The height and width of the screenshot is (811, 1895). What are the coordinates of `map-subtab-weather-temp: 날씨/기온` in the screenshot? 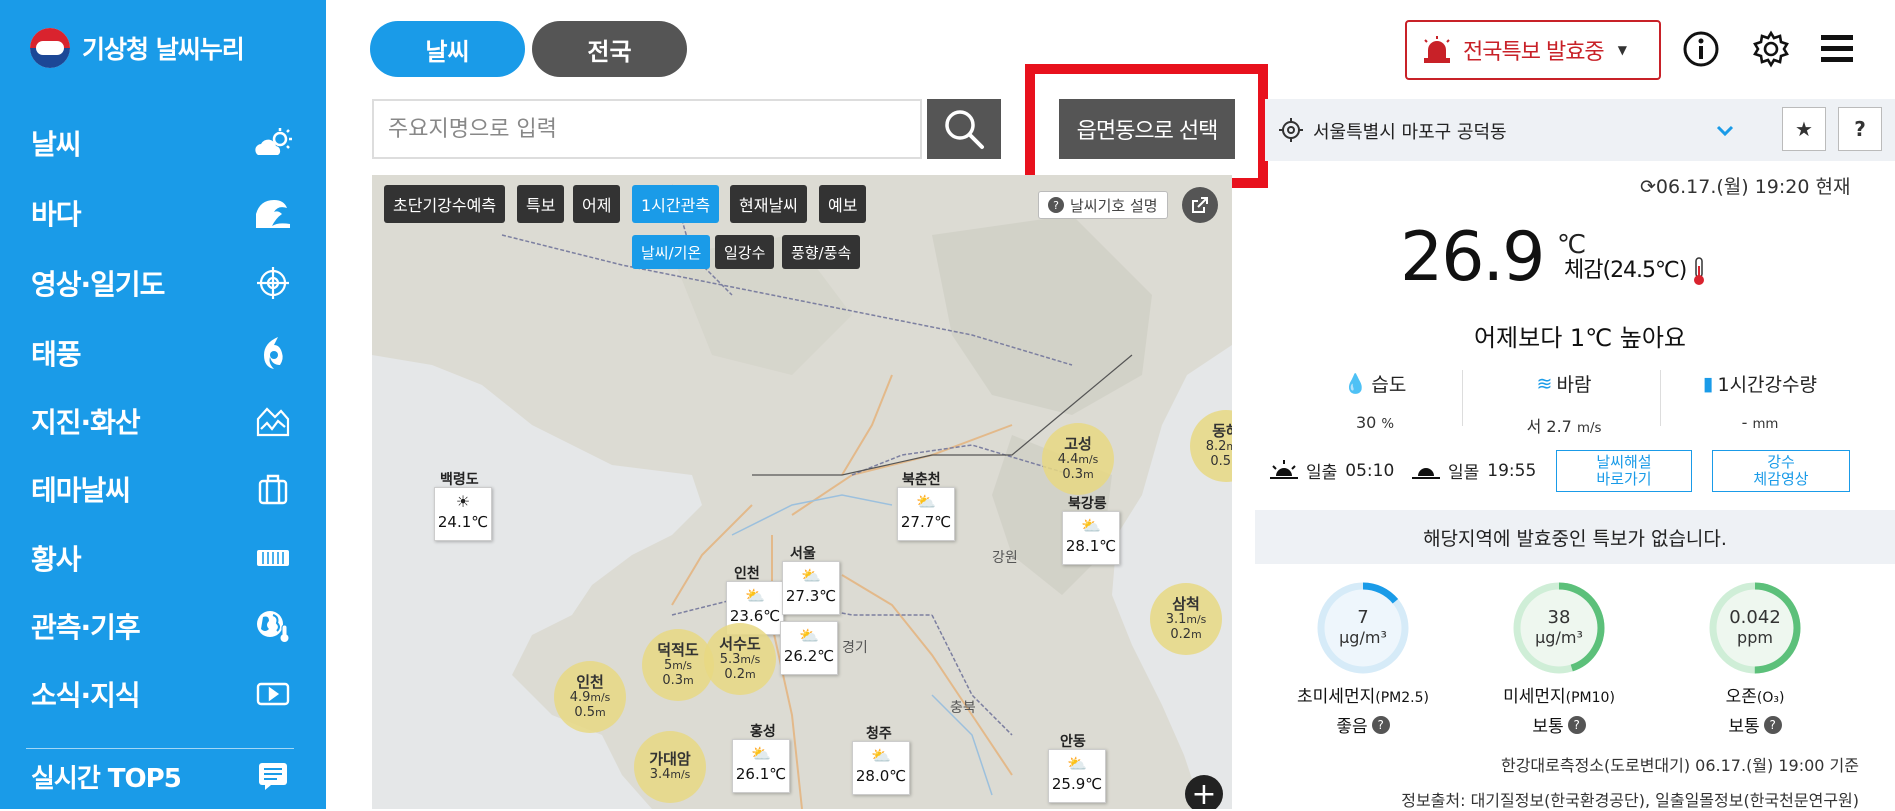 It's located at (671, 252).